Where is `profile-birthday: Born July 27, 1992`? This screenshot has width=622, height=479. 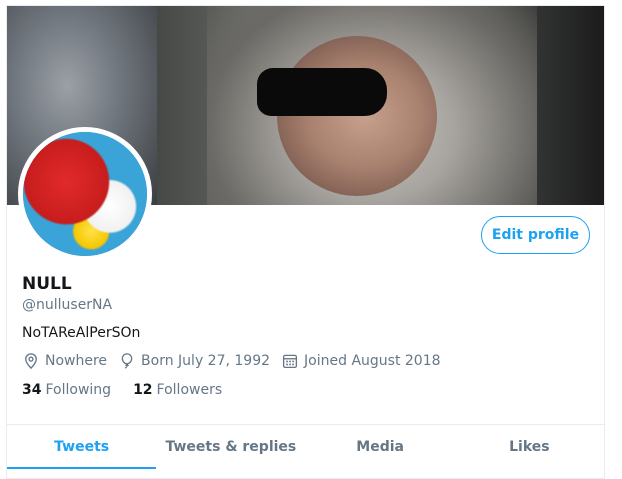 profile-birthday: Born July 27, 1992 is located at coordinates (194, 361).